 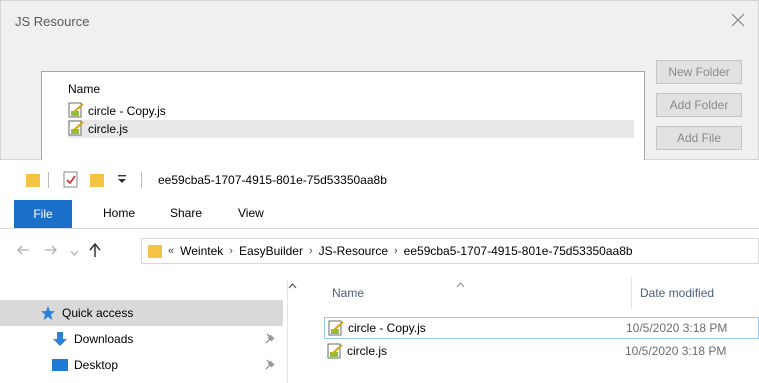 I want to click on list-item: circle - Copy.js, so click(x=351, y=111).